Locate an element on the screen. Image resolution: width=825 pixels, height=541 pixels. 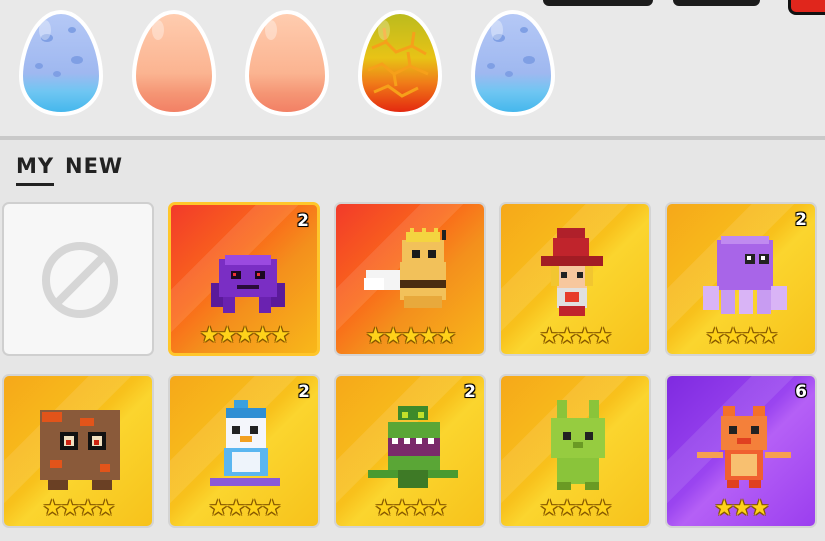
pet-card-penguin: 2 ★★★★ is located at coordinates (244, 451).